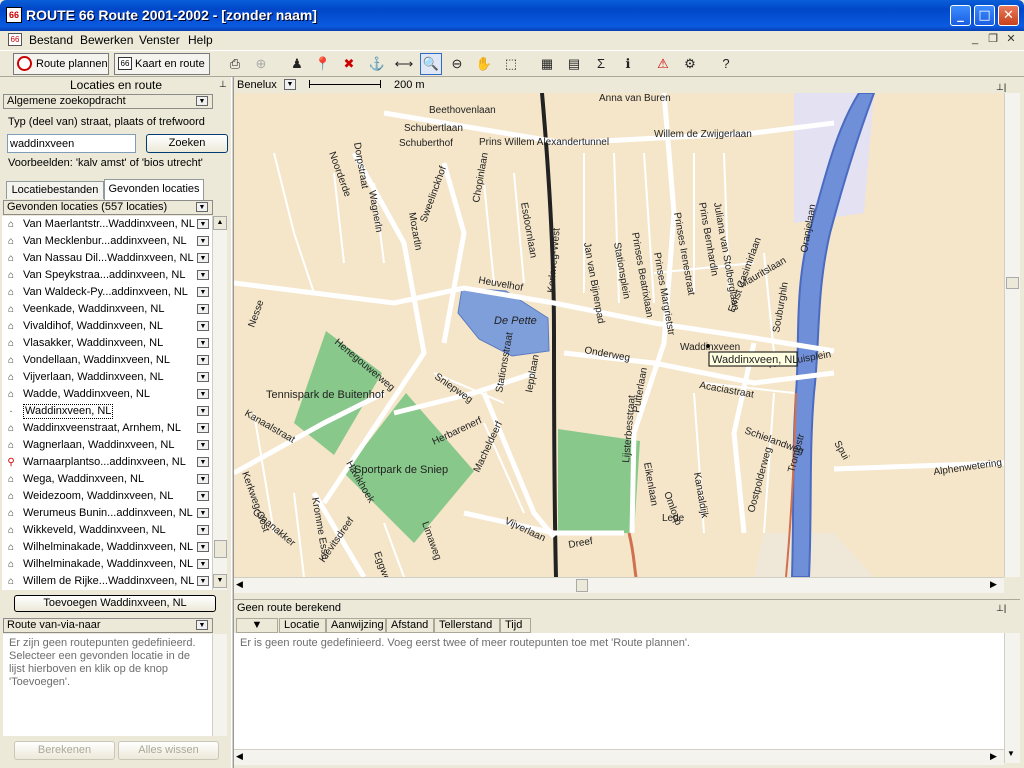  I want to click on menu-help: Help, so click(200, 40).